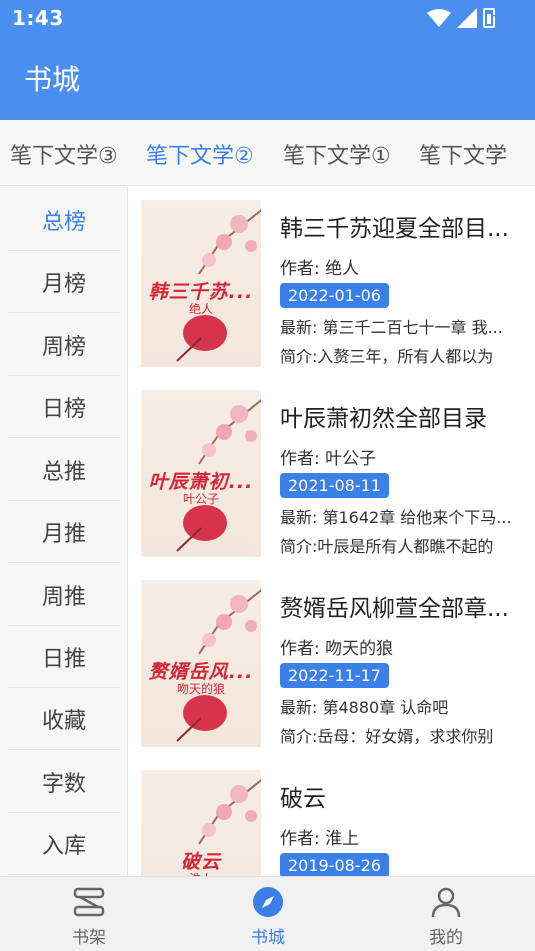  Describe the element at coordinates (439, 18) in the screenshot. I see `wifi-icon` at that location.